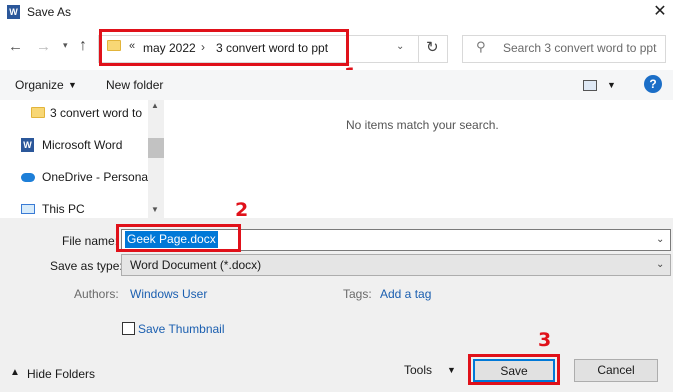  Describe the element at coordinates (96, 113) in the screenshot. I see `sidebar-item-current-folder: 3 convert word to` at that location.